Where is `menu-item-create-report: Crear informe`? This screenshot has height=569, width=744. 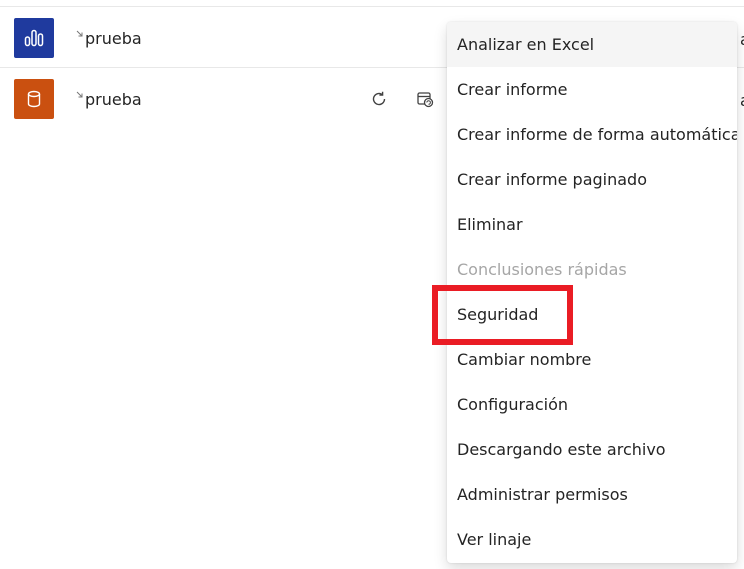
menu-item-create-report: Crear informe is located at coordinates (592, 89).